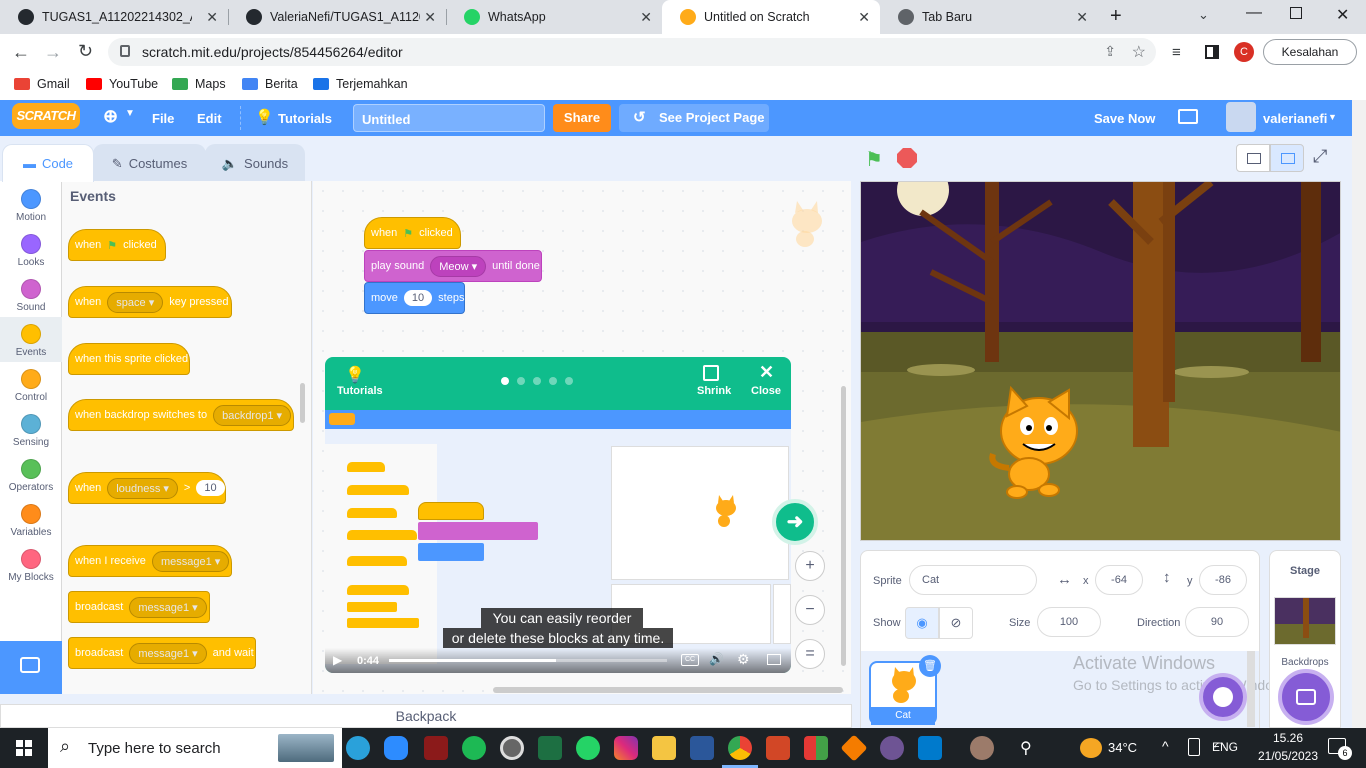  Describe the element at coordinates (181, 415) in the screenshot. I see `block-when-backdrop-switches: when backdrop switches to backdrop1 ▾` at that location.